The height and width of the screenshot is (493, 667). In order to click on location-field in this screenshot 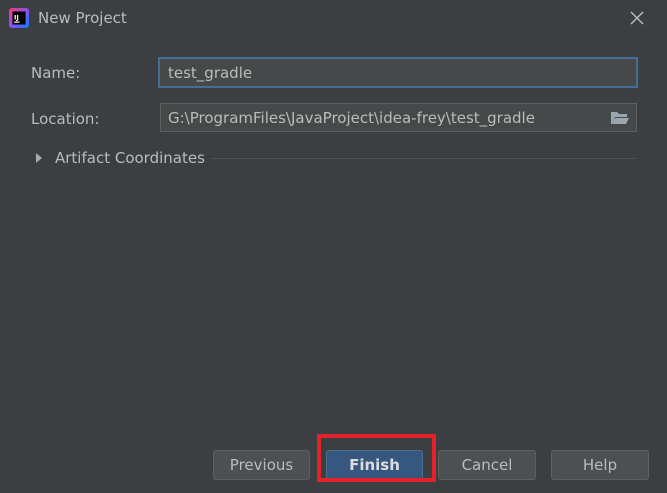, I will do `click(398, 117)`.